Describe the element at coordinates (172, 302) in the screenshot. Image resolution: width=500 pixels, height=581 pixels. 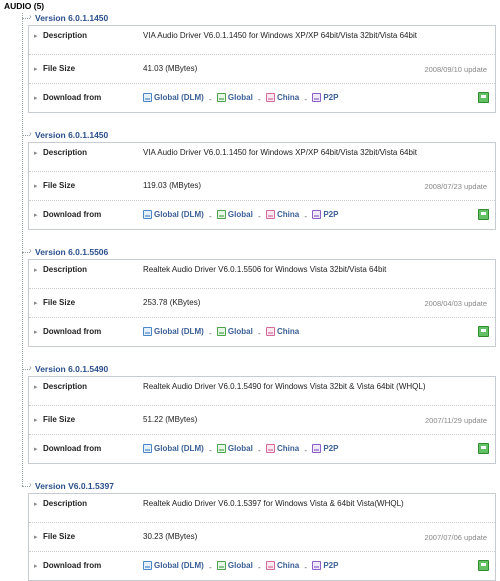
I see `file-size-value: 253.78 (KBytes)` at that location.